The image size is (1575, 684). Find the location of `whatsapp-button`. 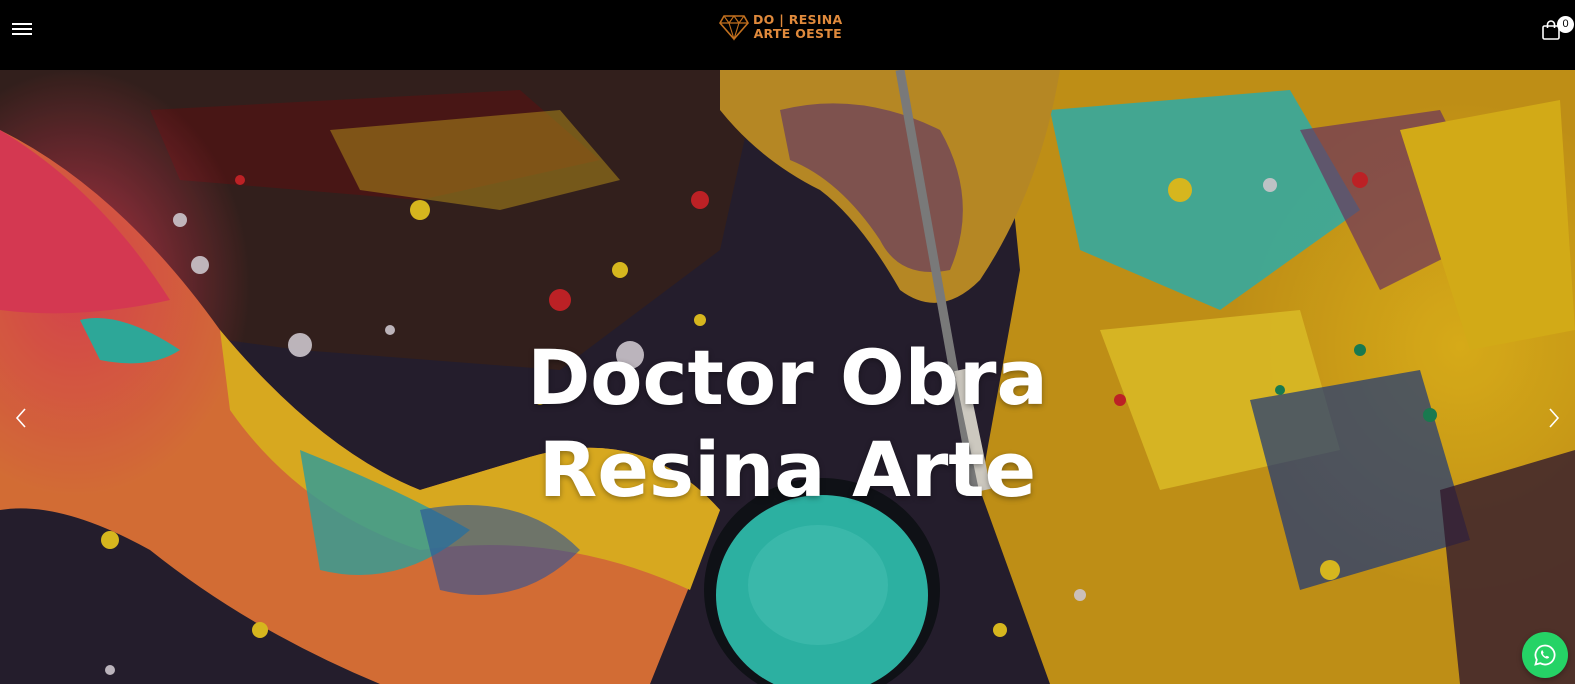

whatsapp-button is located at coordinates (1545, 655).